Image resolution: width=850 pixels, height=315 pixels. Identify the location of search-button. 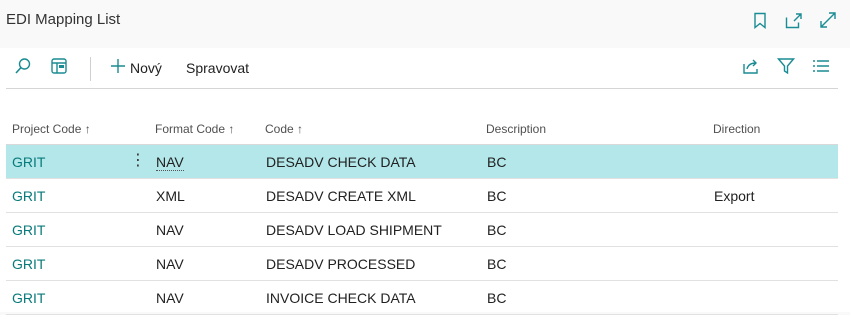
(23, 68).